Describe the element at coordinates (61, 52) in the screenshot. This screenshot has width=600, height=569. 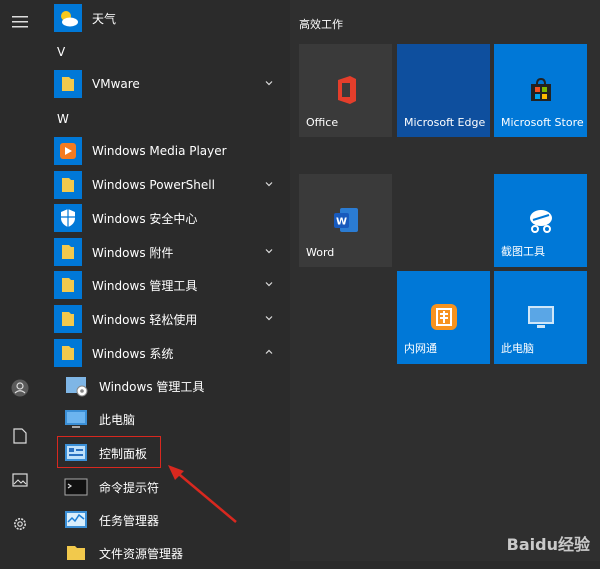
I see `letter-header-v: V` at that location.